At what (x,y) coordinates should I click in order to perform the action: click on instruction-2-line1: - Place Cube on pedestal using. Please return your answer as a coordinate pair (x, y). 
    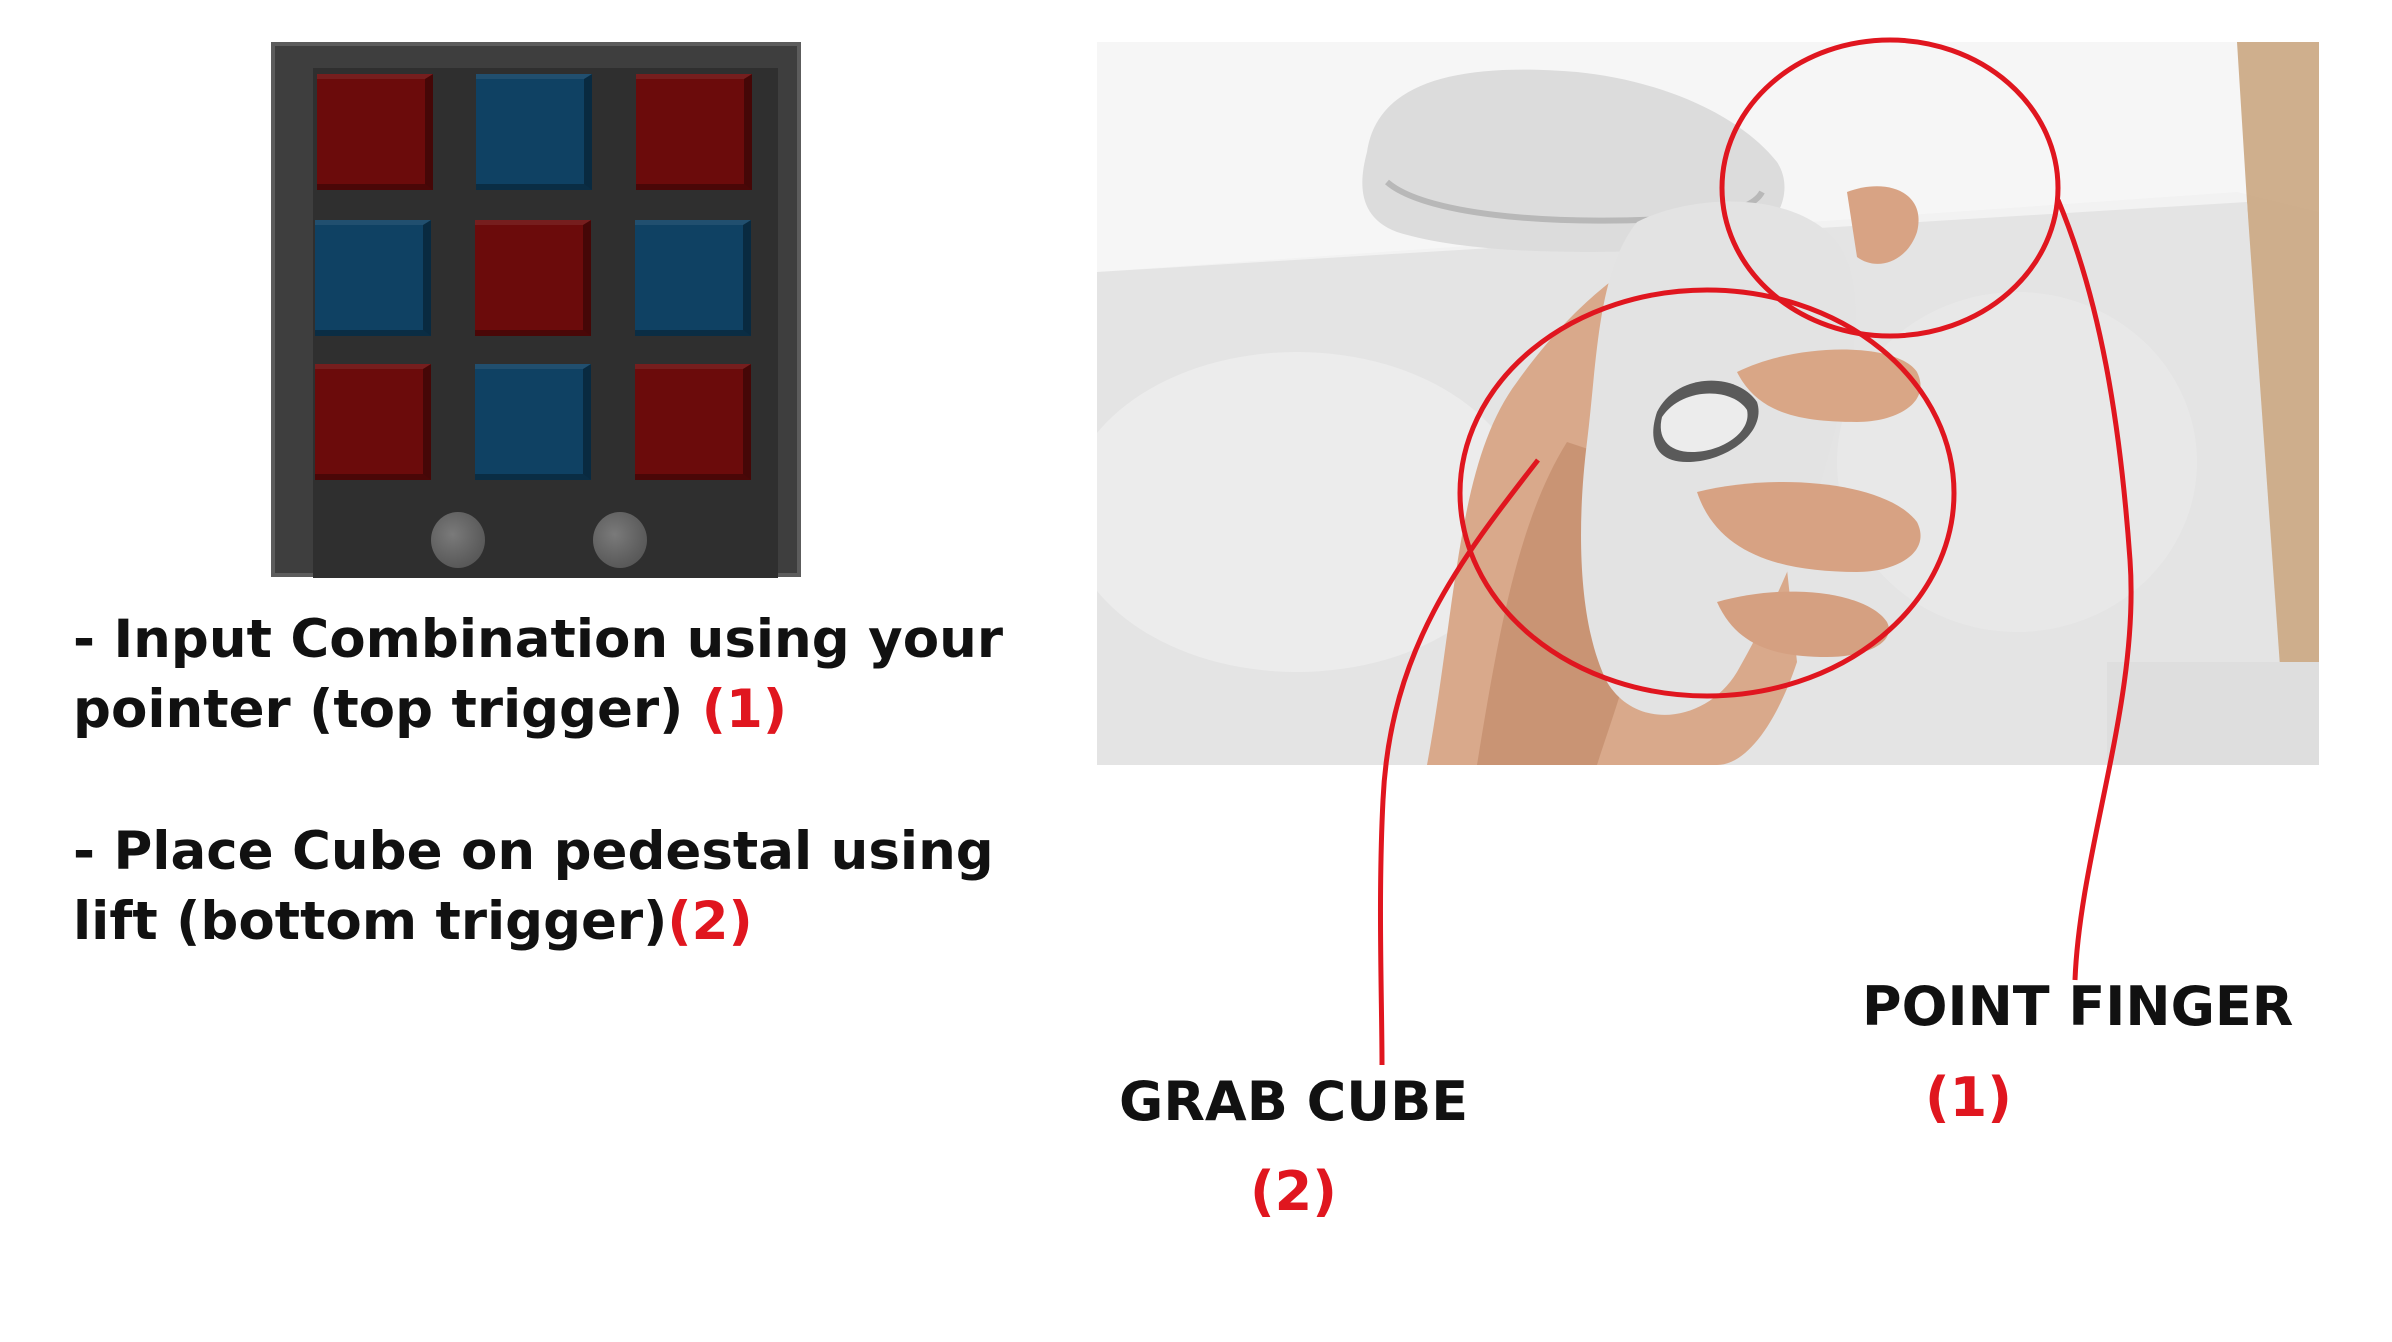
    Looking at the image, I should click on (533, 851).